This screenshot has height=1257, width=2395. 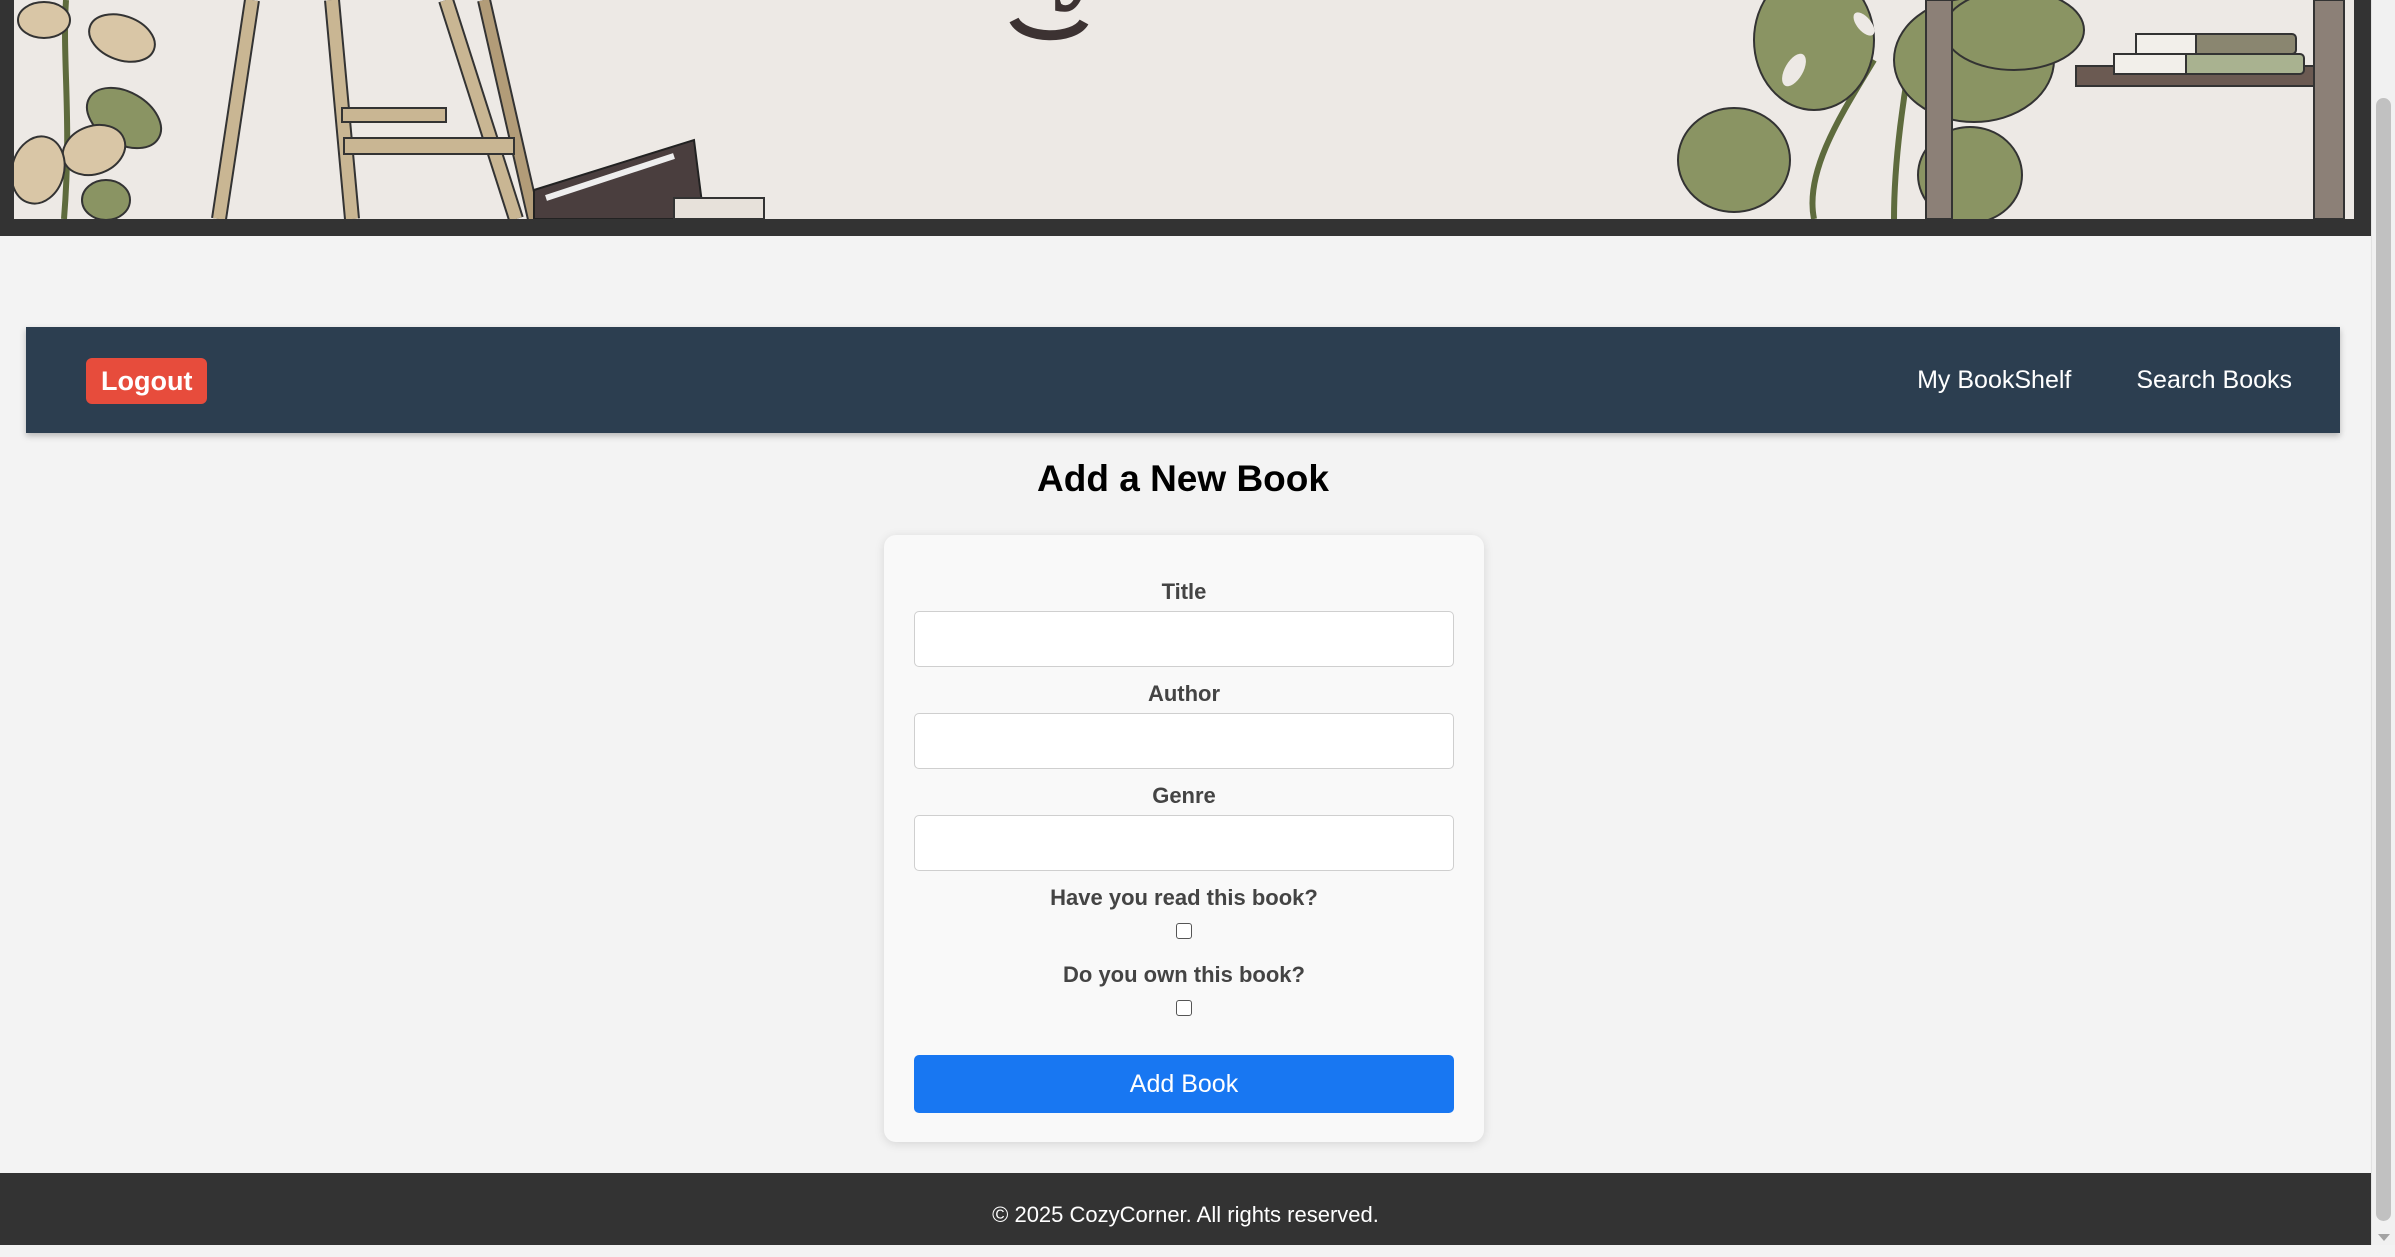 What do you see at coordinates (1184, 843) in the screenshot?
I see `genre-input` at bounding box center [1184, 843].